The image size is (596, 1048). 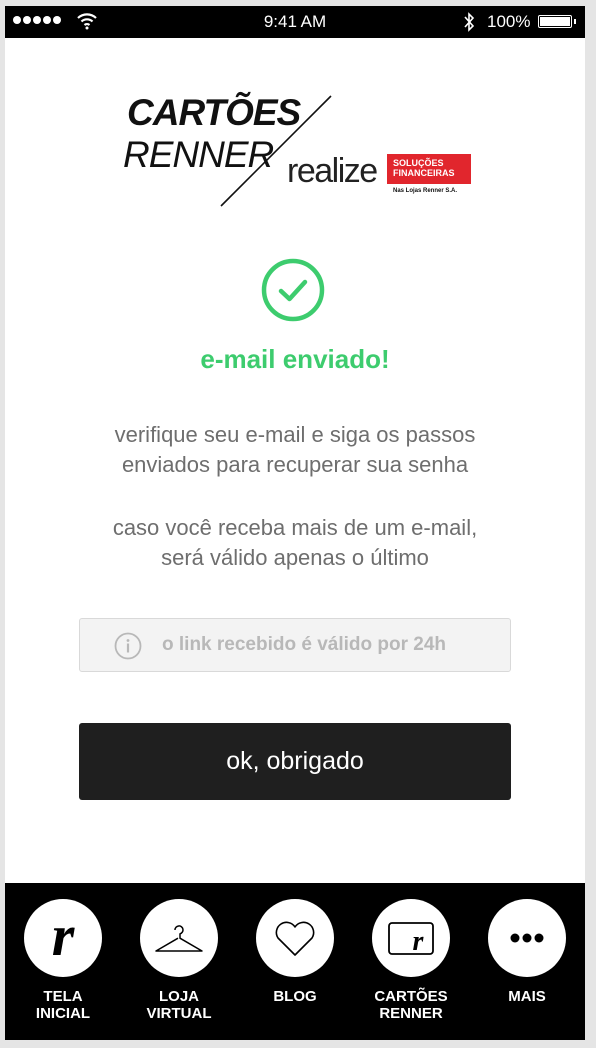 I want to click on renner-r-icon: r, so click(x=63, y=938).